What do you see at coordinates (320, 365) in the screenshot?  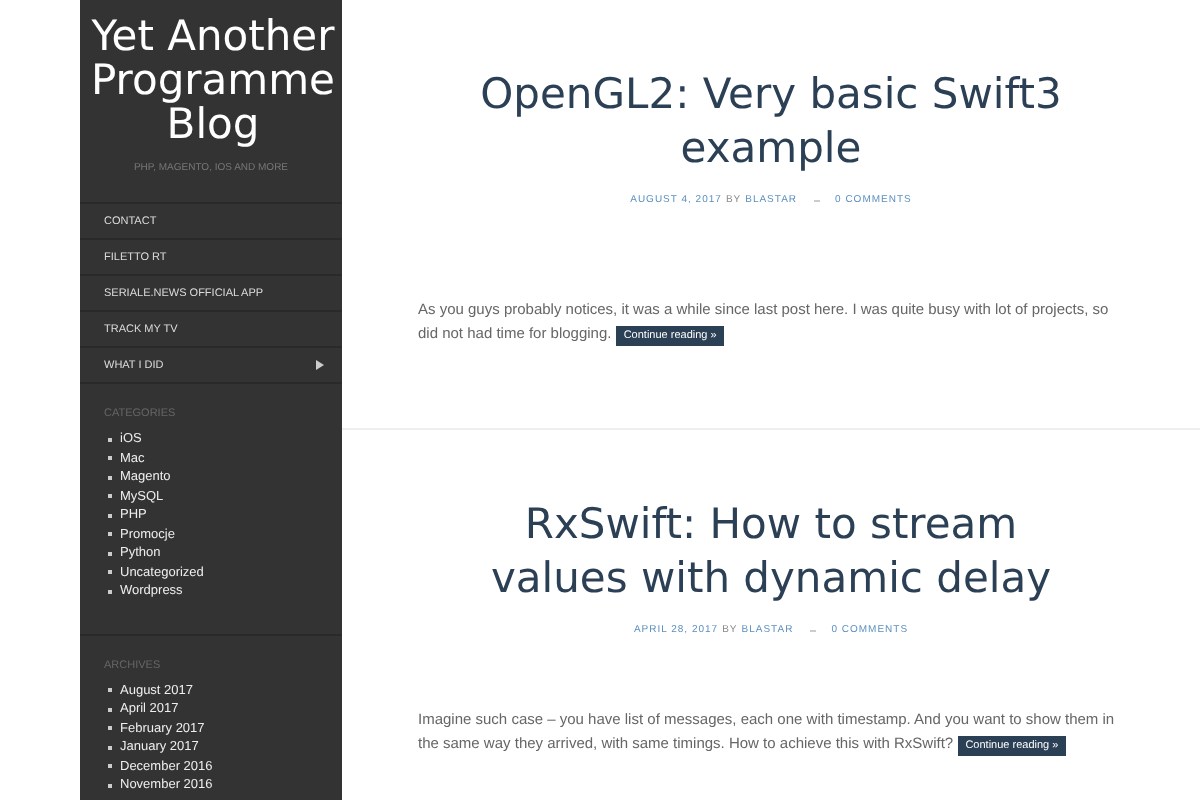 I see `caret-icon` at bounding box center [320, 365].